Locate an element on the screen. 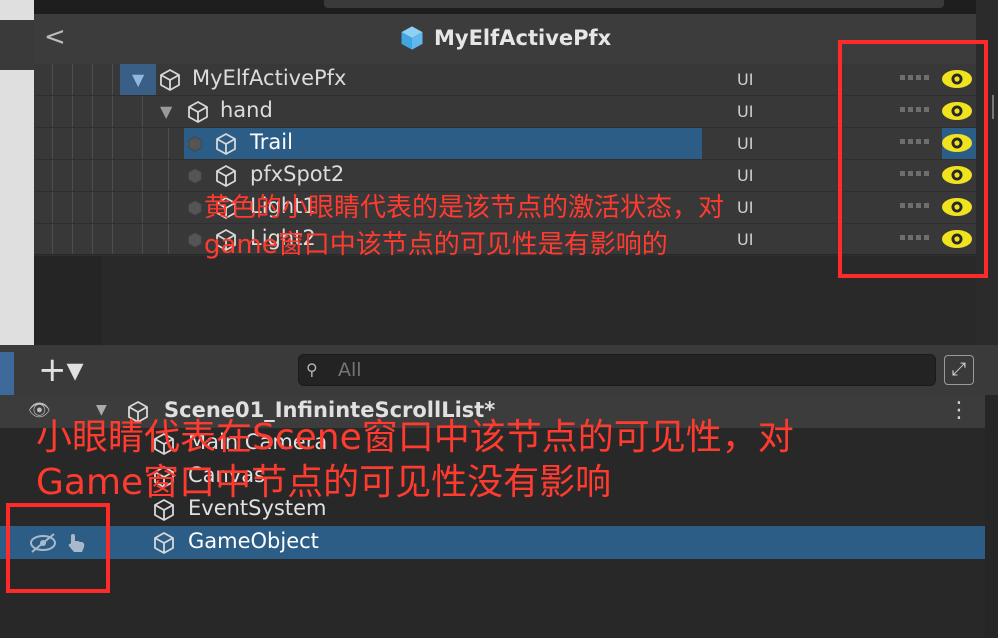 This screenshot has height=638, width=998. hierarchy-item-label: GameObject is located at coordinates (253, 541).